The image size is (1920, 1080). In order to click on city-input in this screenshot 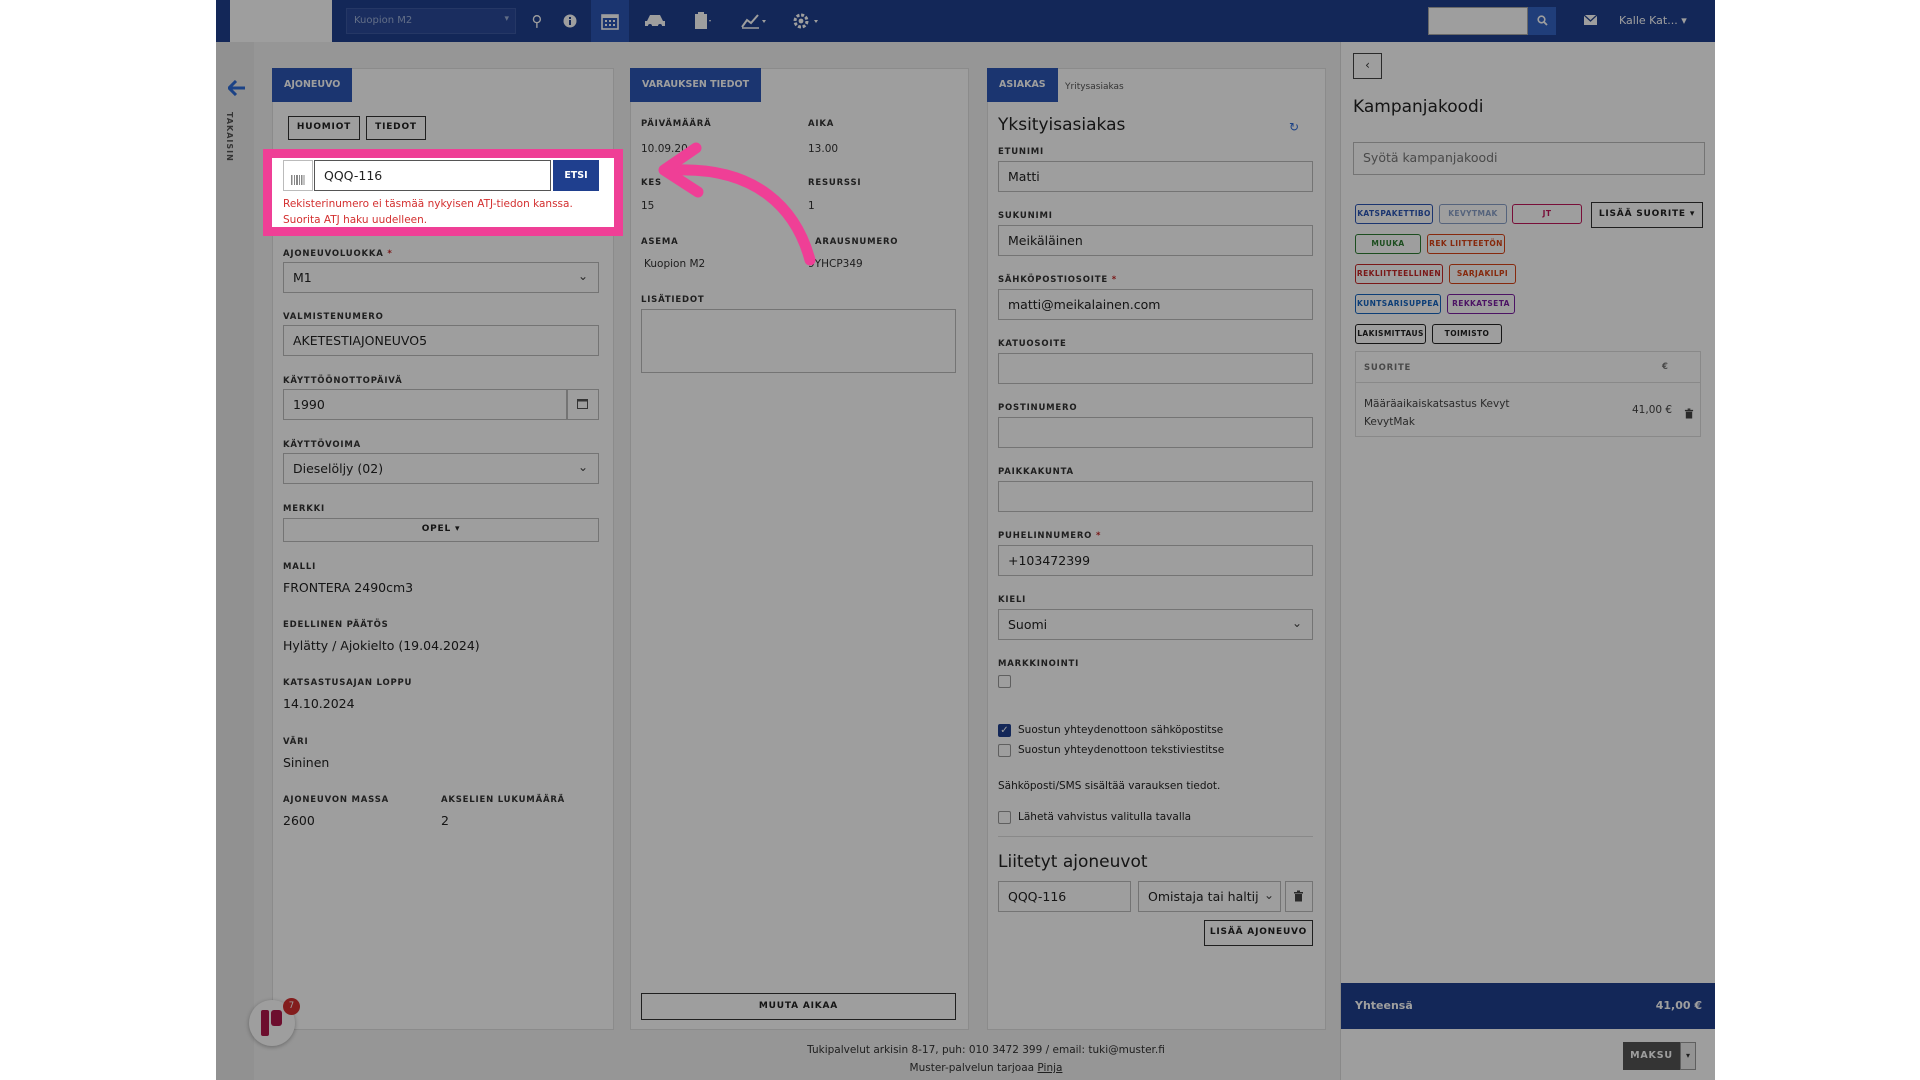, I will do `click(1155, 496)`.